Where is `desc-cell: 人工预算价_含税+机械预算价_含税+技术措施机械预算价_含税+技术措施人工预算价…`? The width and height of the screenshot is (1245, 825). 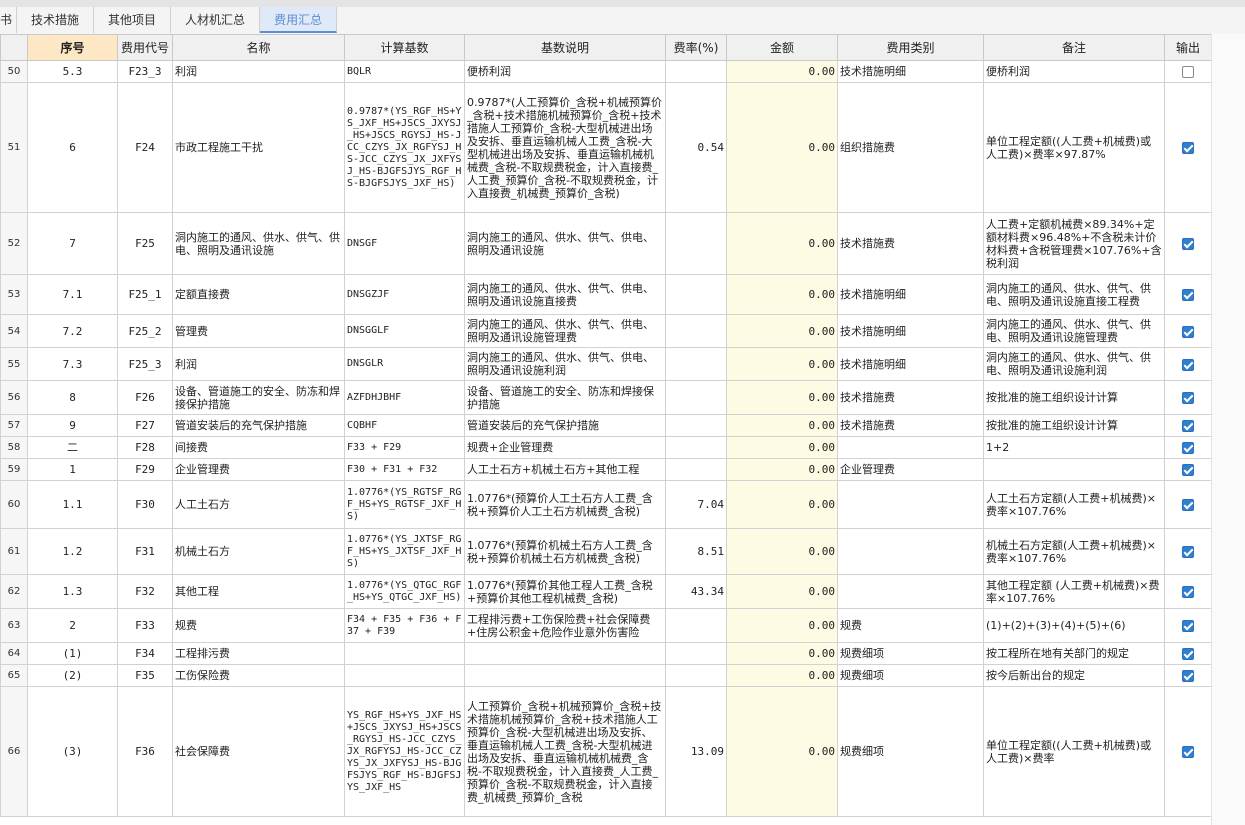 desc-cell: 人工预算价_含税+机械预算价_含税+技术措施机械预算价_含税+技术措施人工预算价… is located at coordinates (565, 751).